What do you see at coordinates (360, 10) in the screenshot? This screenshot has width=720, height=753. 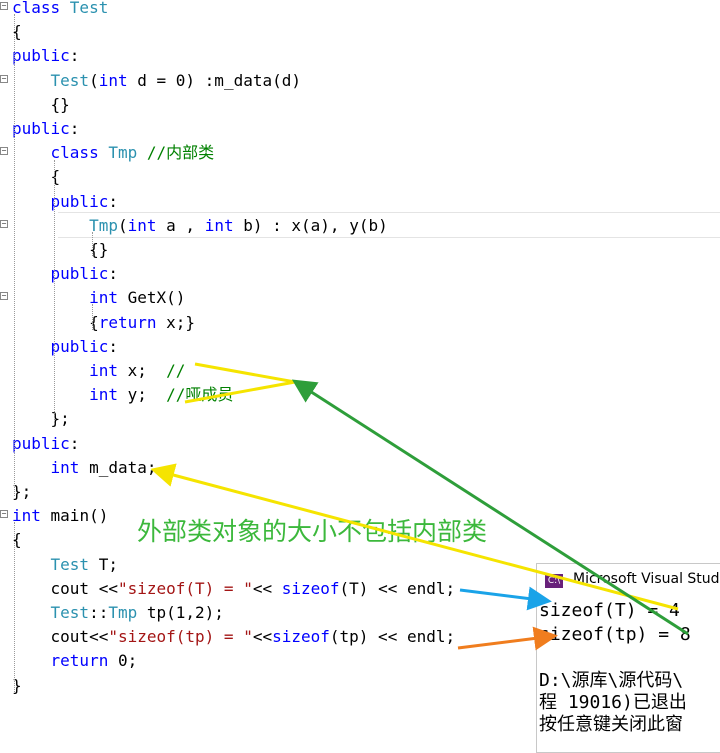 I see `code-line: − class Test` at bounding box center [360, 10].